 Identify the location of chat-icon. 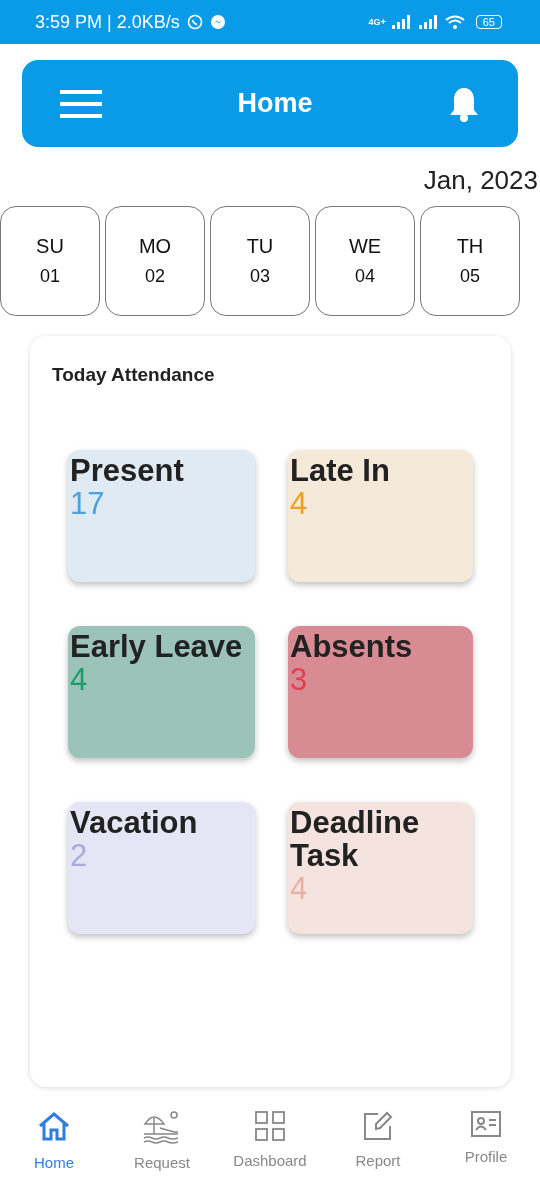
(194, 22).